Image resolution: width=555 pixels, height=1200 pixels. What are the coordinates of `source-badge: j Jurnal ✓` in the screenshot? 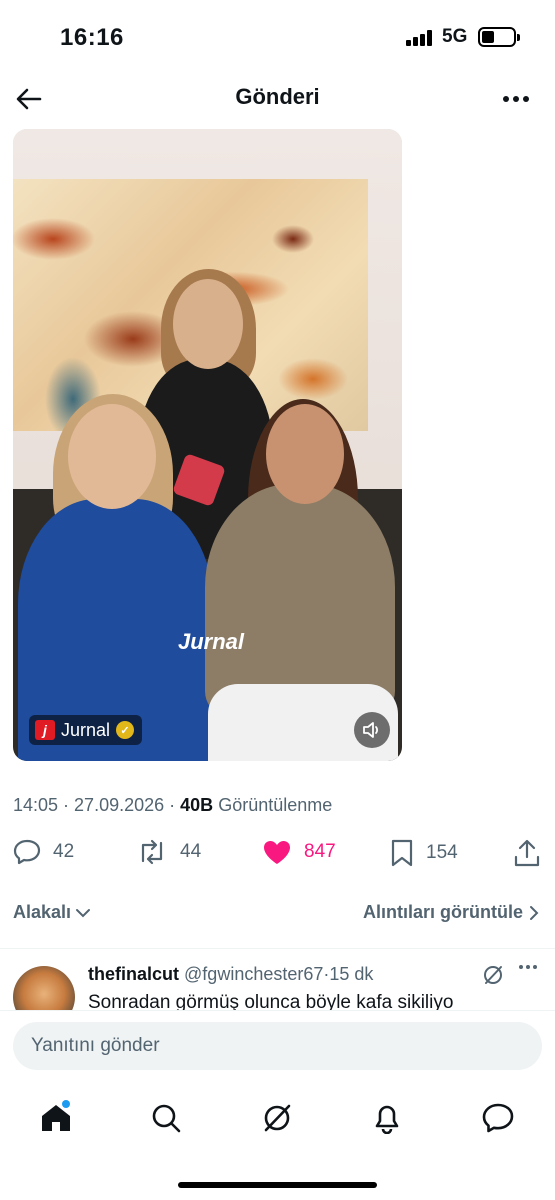 It's located at (86, 730).